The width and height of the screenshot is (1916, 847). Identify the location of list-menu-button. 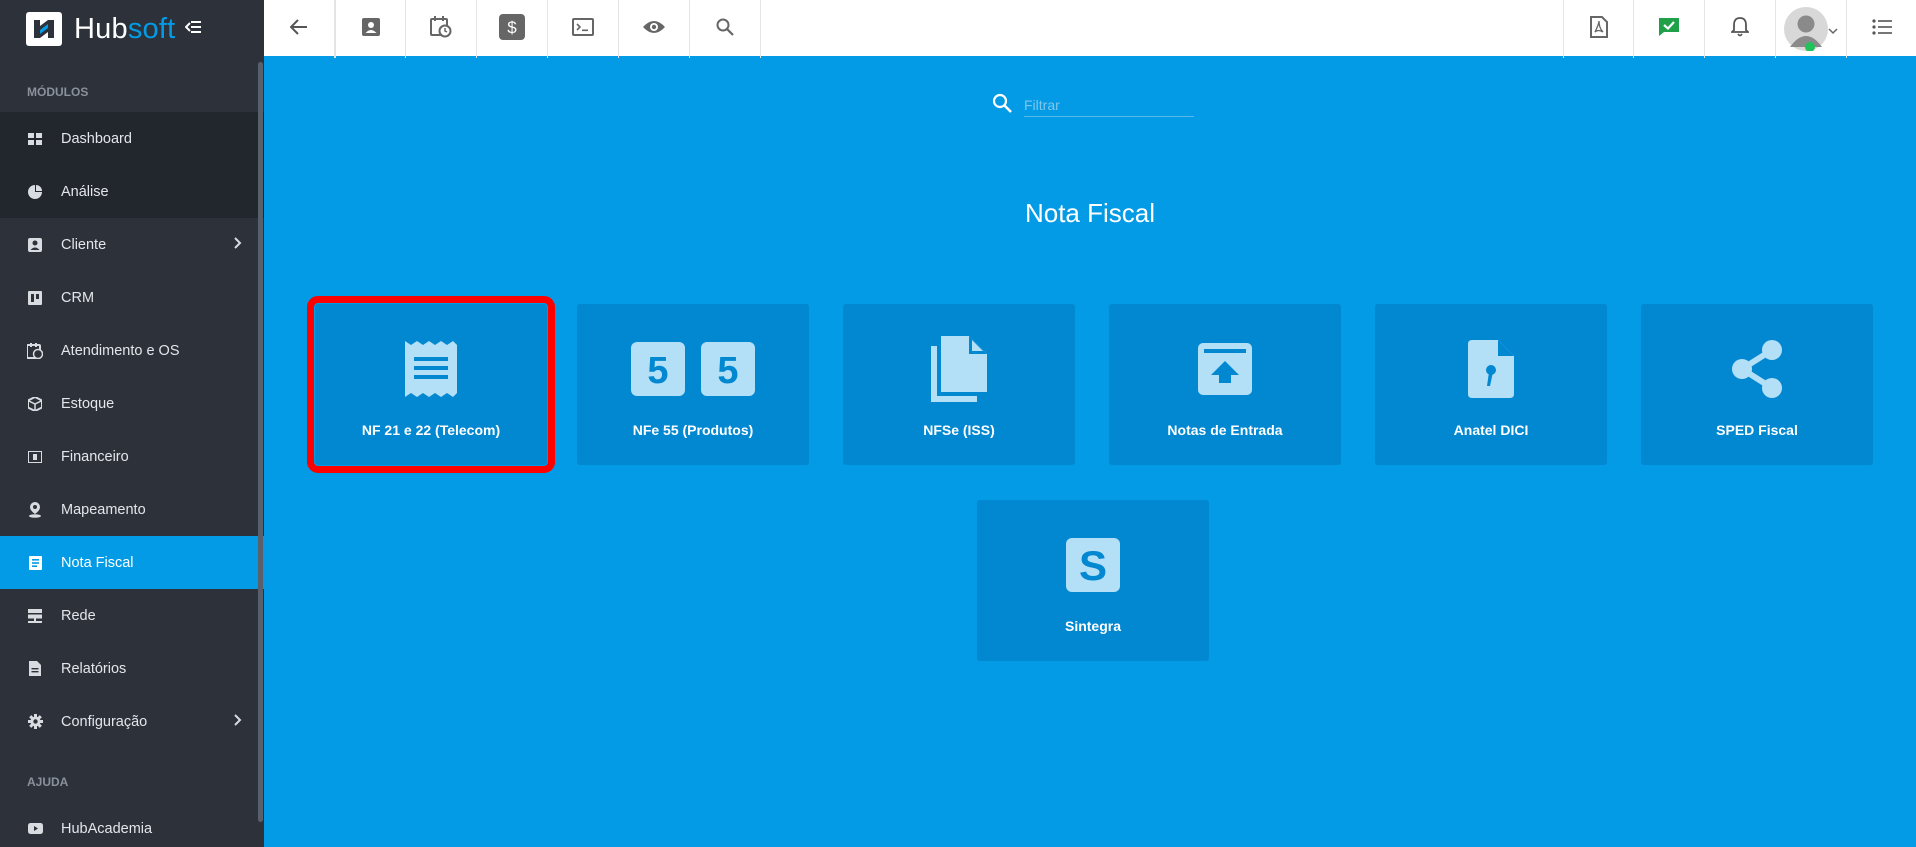
(1881, 29).